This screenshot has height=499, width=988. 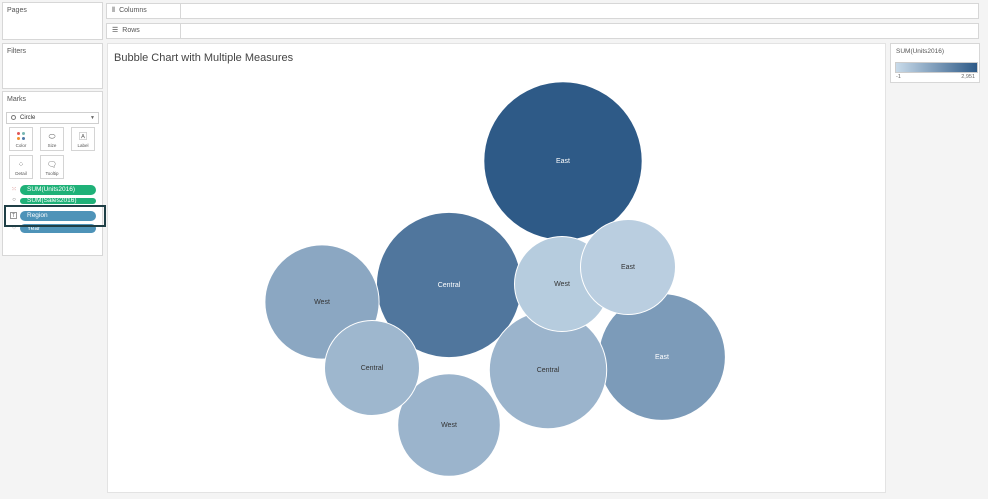 I want to click on tooltip-label: Tooltip, so click(x=52, y=173).